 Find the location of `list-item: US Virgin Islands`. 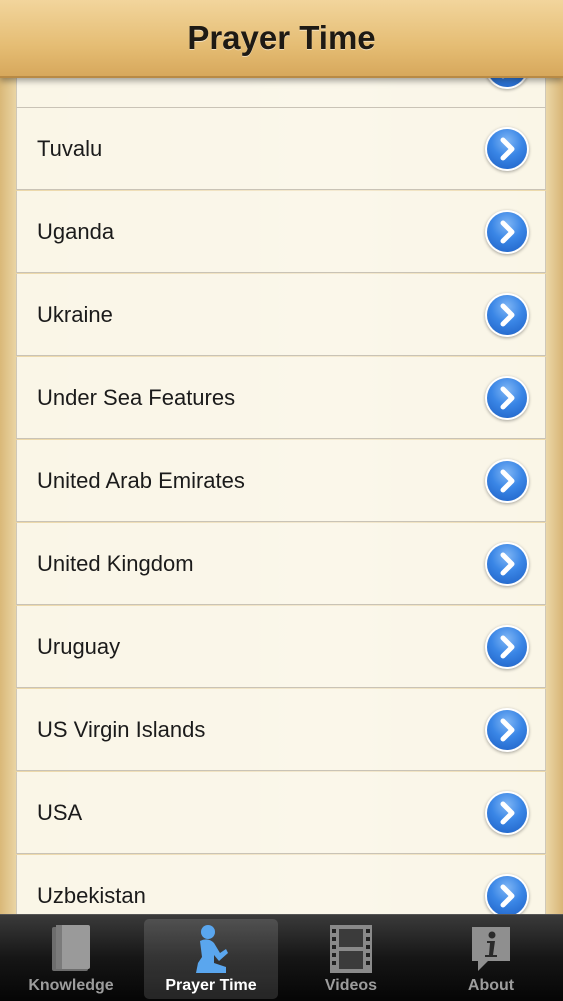

list-item: US Virgin Islands is located at coordinates (281, 730).